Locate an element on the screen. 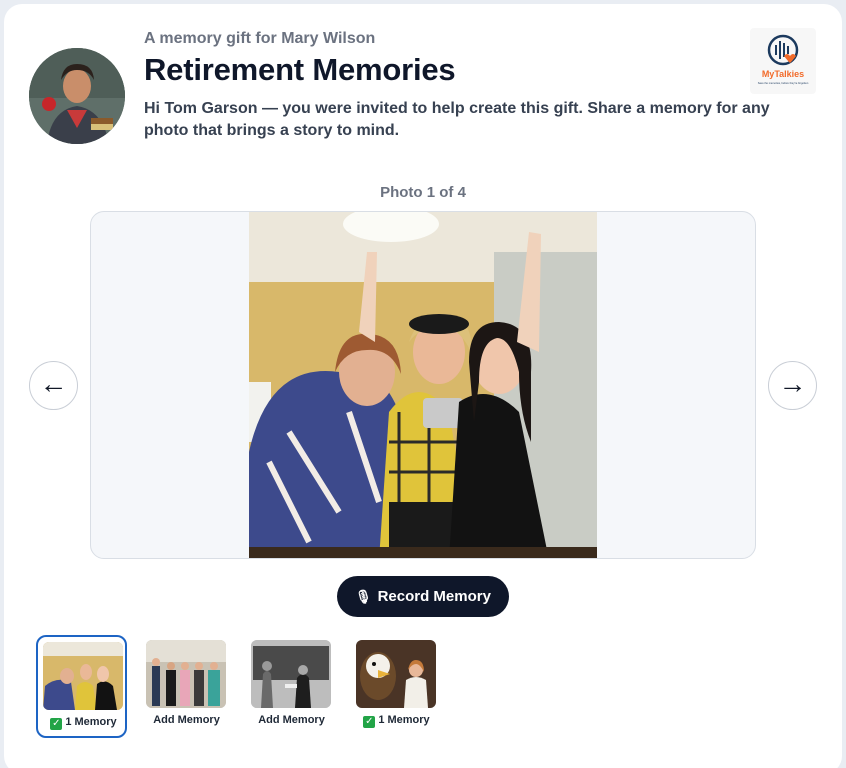  thumbnail-2-image is located at coordinates (186, 674).